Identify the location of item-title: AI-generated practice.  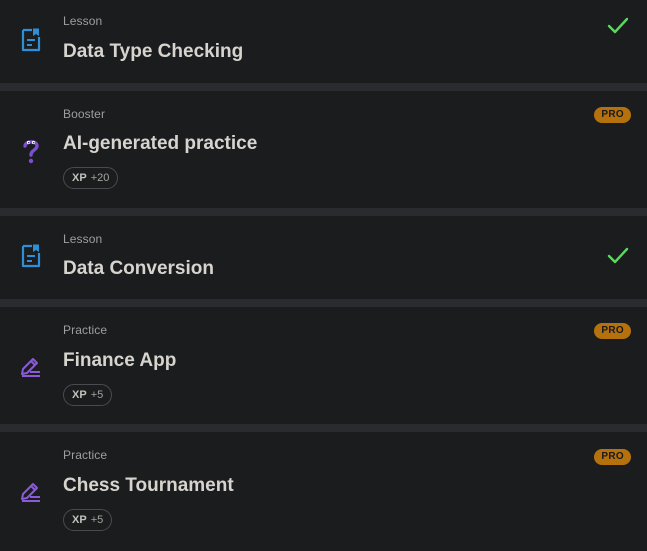
(160, 143).